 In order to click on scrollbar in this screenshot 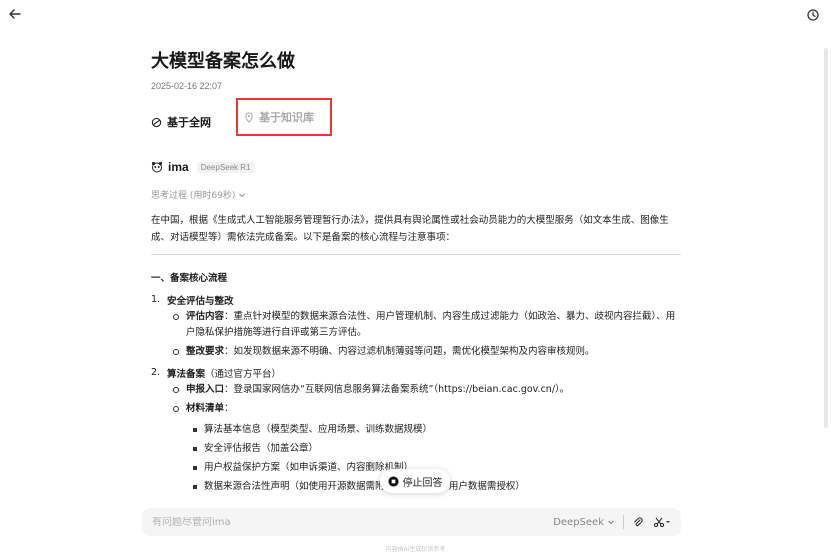, I will do `click(826, 238)`.